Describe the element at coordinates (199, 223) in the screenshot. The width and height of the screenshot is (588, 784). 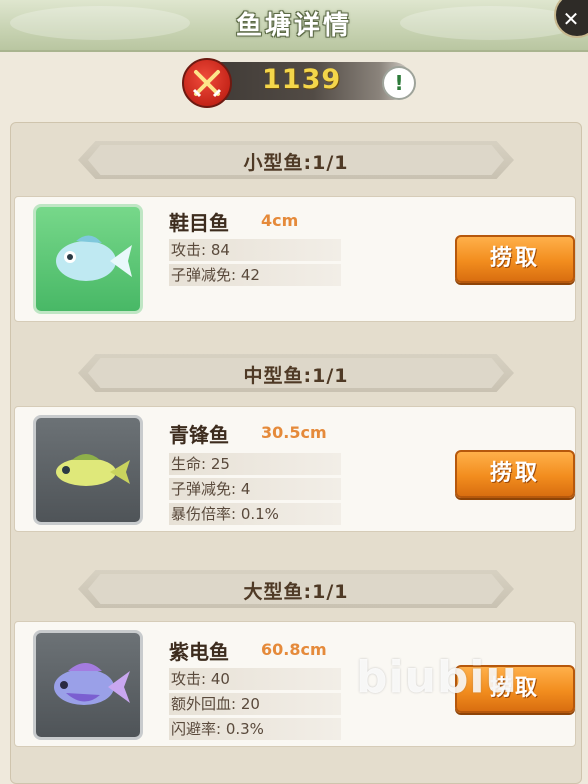
I see `fish-name: 鞋目鱼` at that location.